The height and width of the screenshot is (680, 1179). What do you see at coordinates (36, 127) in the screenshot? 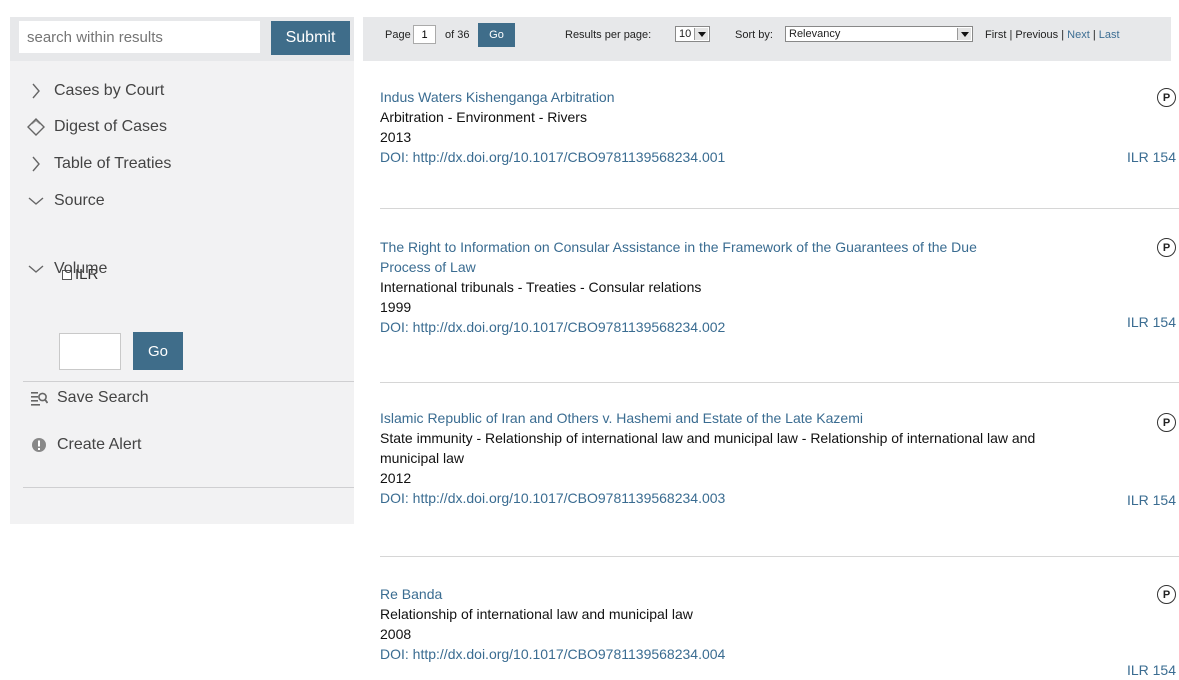
I see `diamond-icon` at bounding box center [36, 127].